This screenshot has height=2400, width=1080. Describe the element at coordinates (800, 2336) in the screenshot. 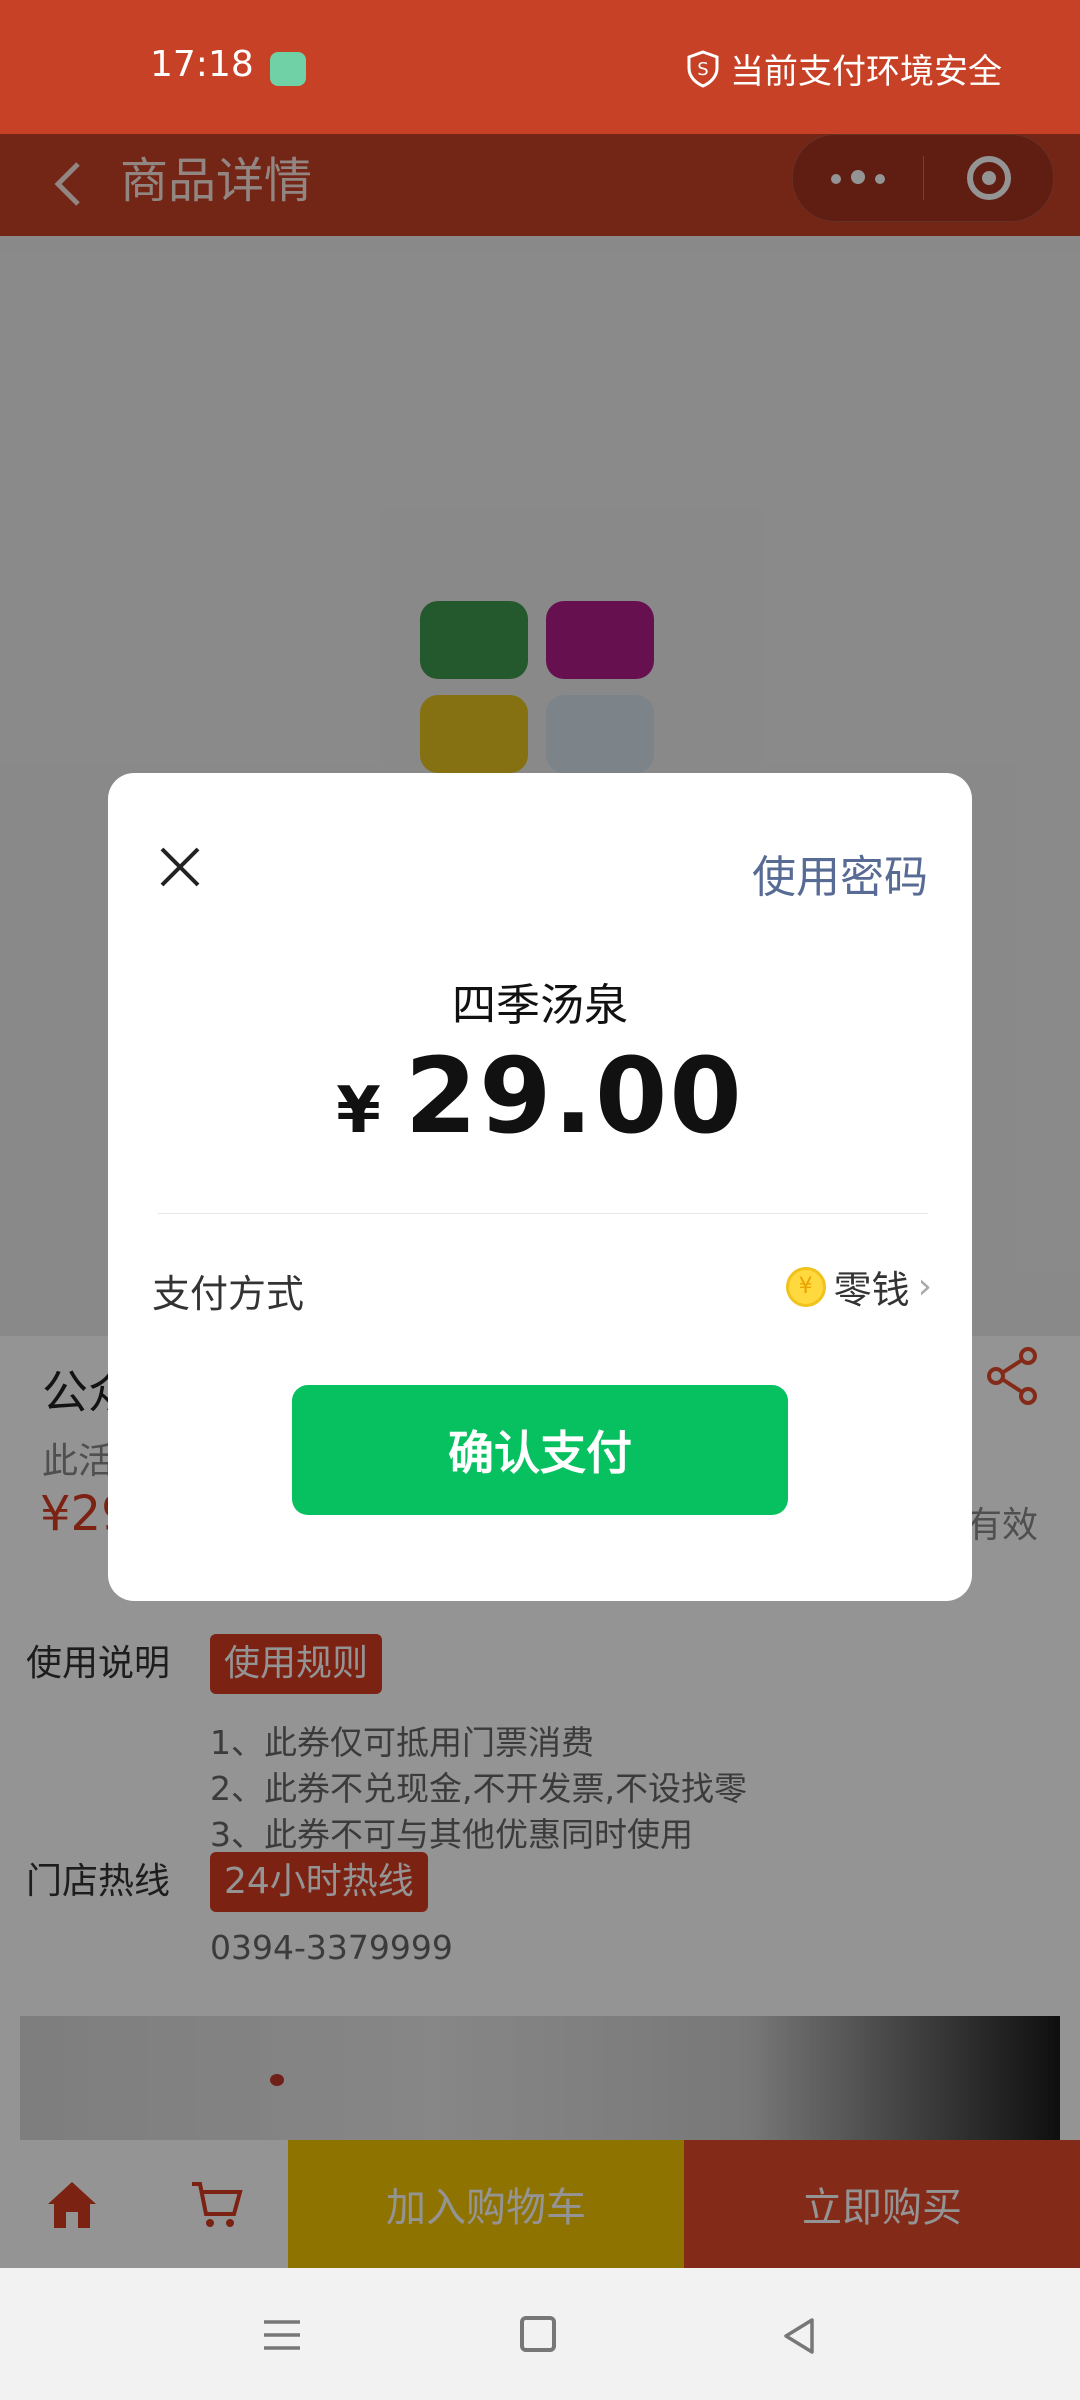

I see `back-triangle-icon` at that location.